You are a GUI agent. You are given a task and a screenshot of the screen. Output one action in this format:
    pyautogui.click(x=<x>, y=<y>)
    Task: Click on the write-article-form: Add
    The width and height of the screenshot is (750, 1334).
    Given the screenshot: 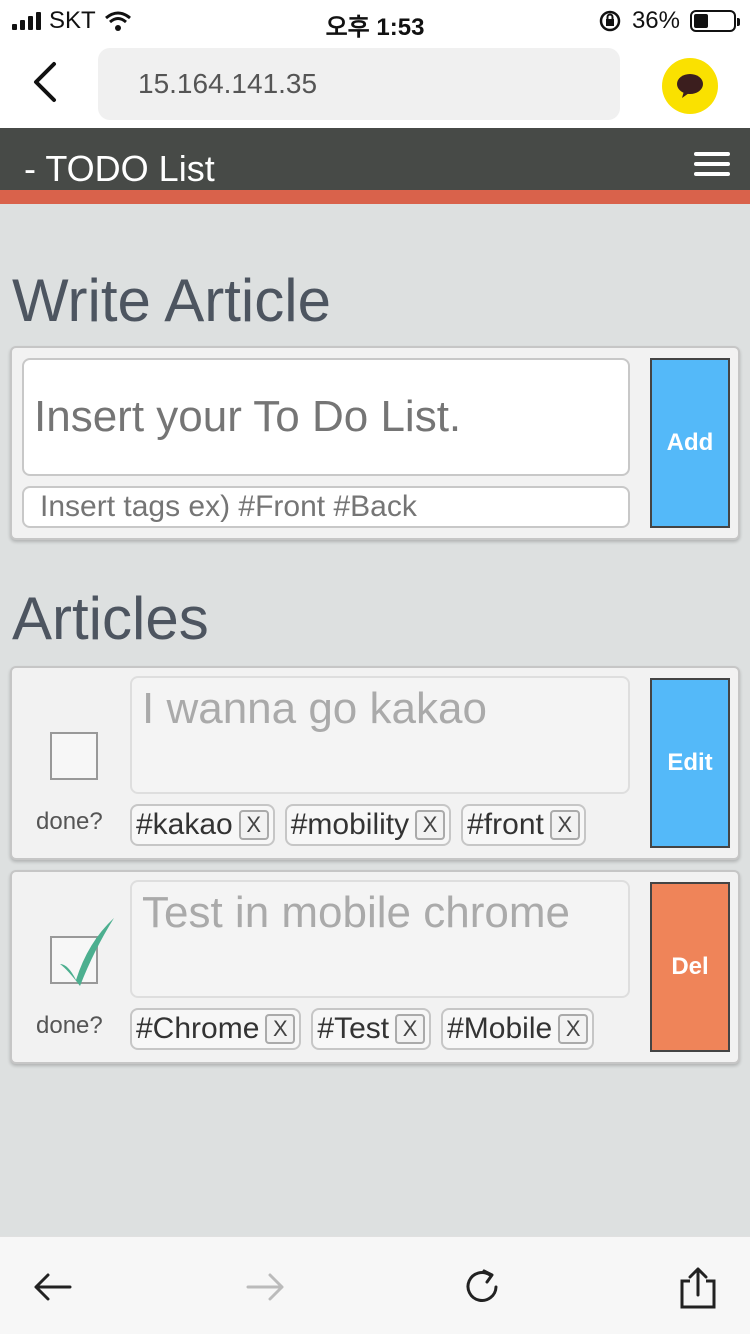 What is the action you would take?
    pyautogui.click(x=375, y=443)
    